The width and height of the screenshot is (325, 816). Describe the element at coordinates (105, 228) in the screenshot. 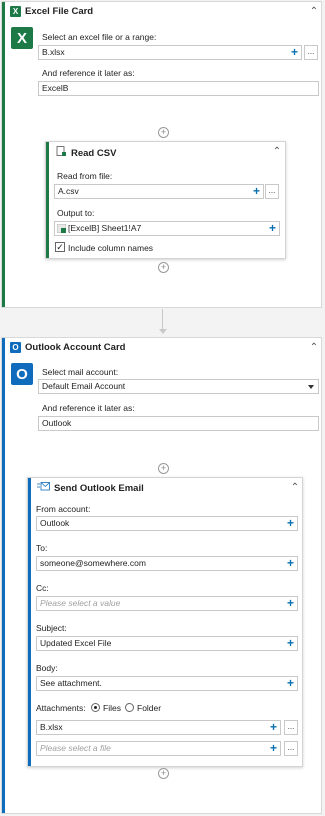

I see `output-value: [ExcelB] Sheet1!A7` at that location.